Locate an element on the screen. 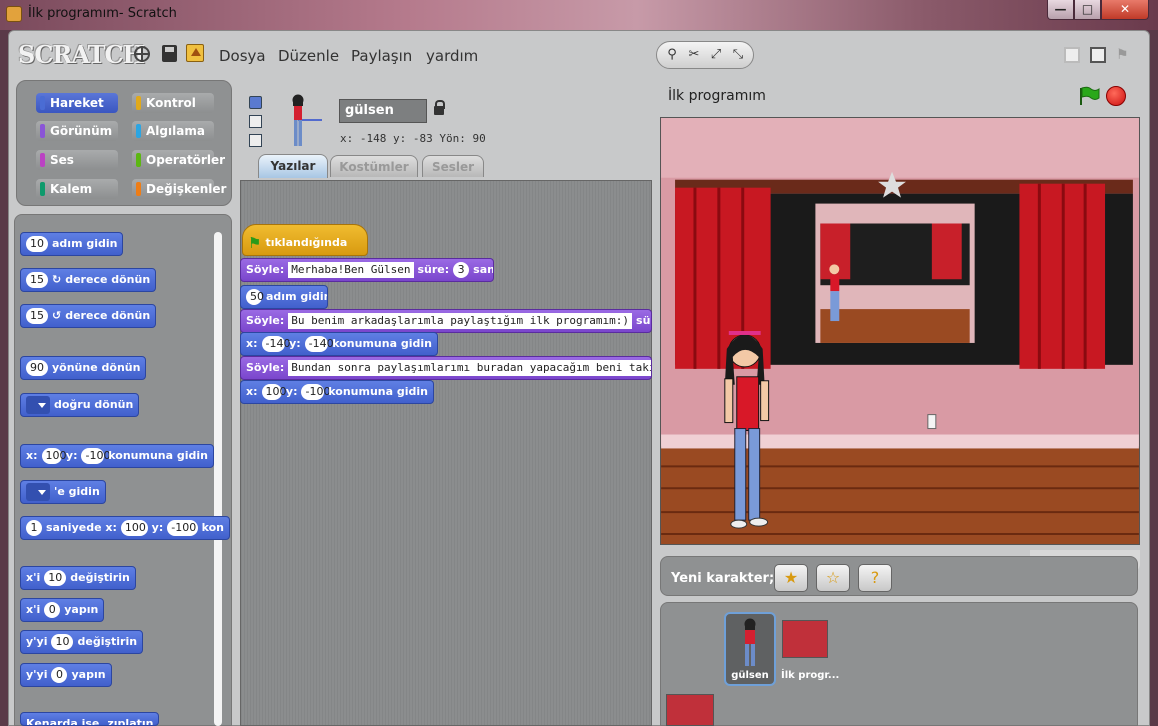 The height and width of the screenshot is (726, 1158). block-turn-ccw: 15 ↺ derece dönün is located at coordinates (88, 316).